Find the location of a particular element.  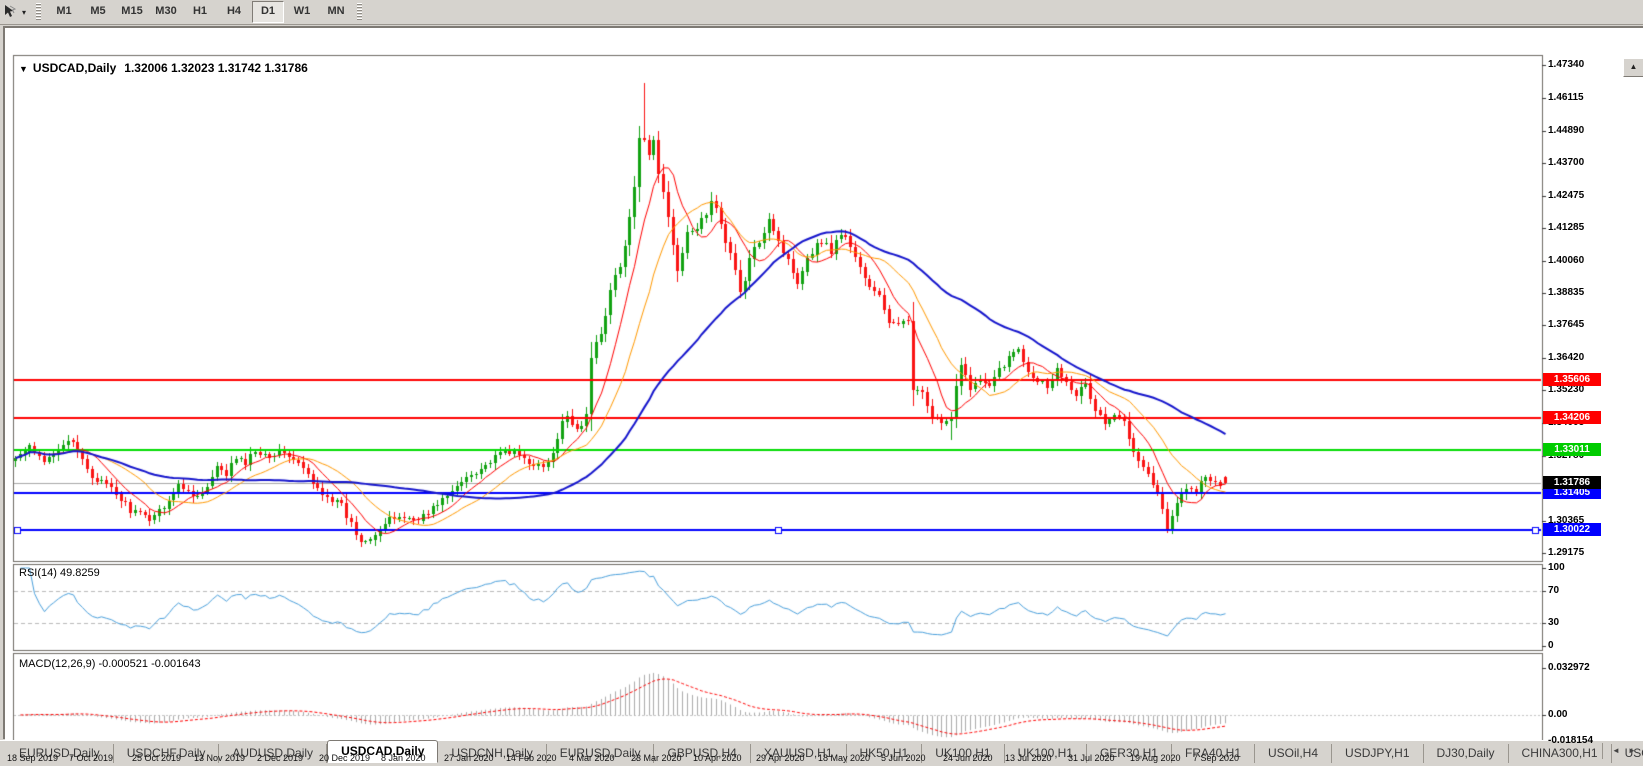

tab-scrollers: ◄ ► is located at coordinates (1620, 751).